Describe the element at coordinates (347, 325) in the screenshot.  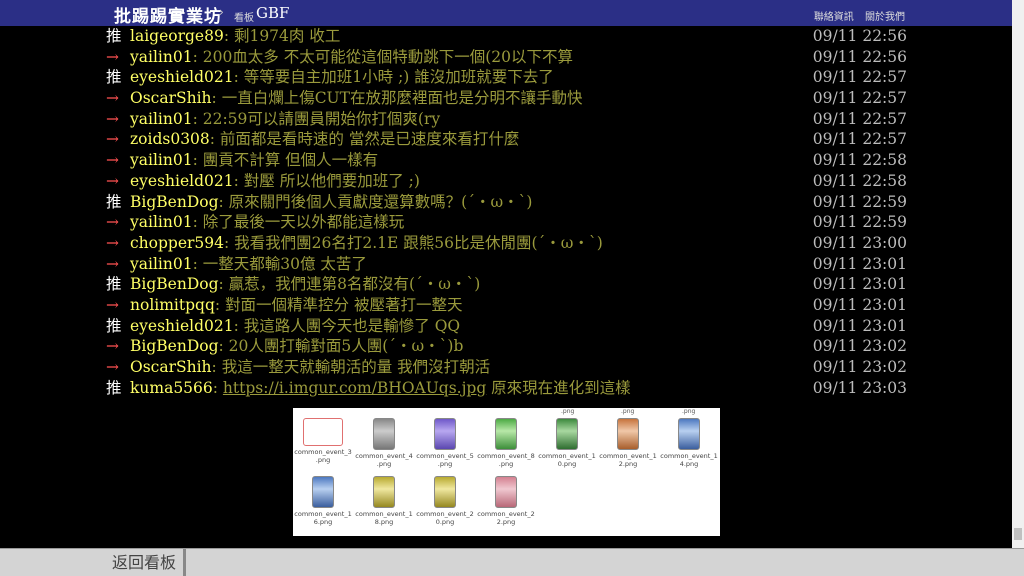
I see `comment-text: : 我這路人團今天也是輸慘了 QQ` at that location.